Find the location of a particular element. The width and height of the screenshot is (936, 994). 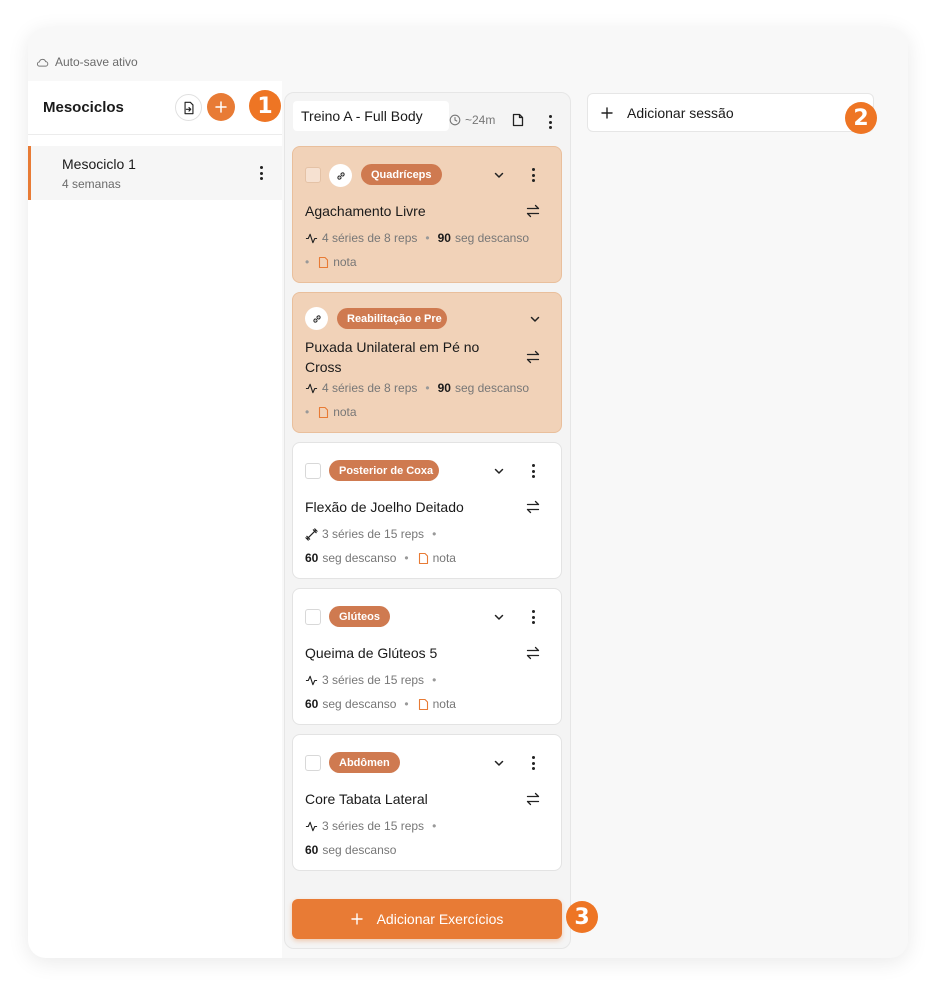

mesocycle-name: Mesociclo 1 is located at coordinates (99, 164).